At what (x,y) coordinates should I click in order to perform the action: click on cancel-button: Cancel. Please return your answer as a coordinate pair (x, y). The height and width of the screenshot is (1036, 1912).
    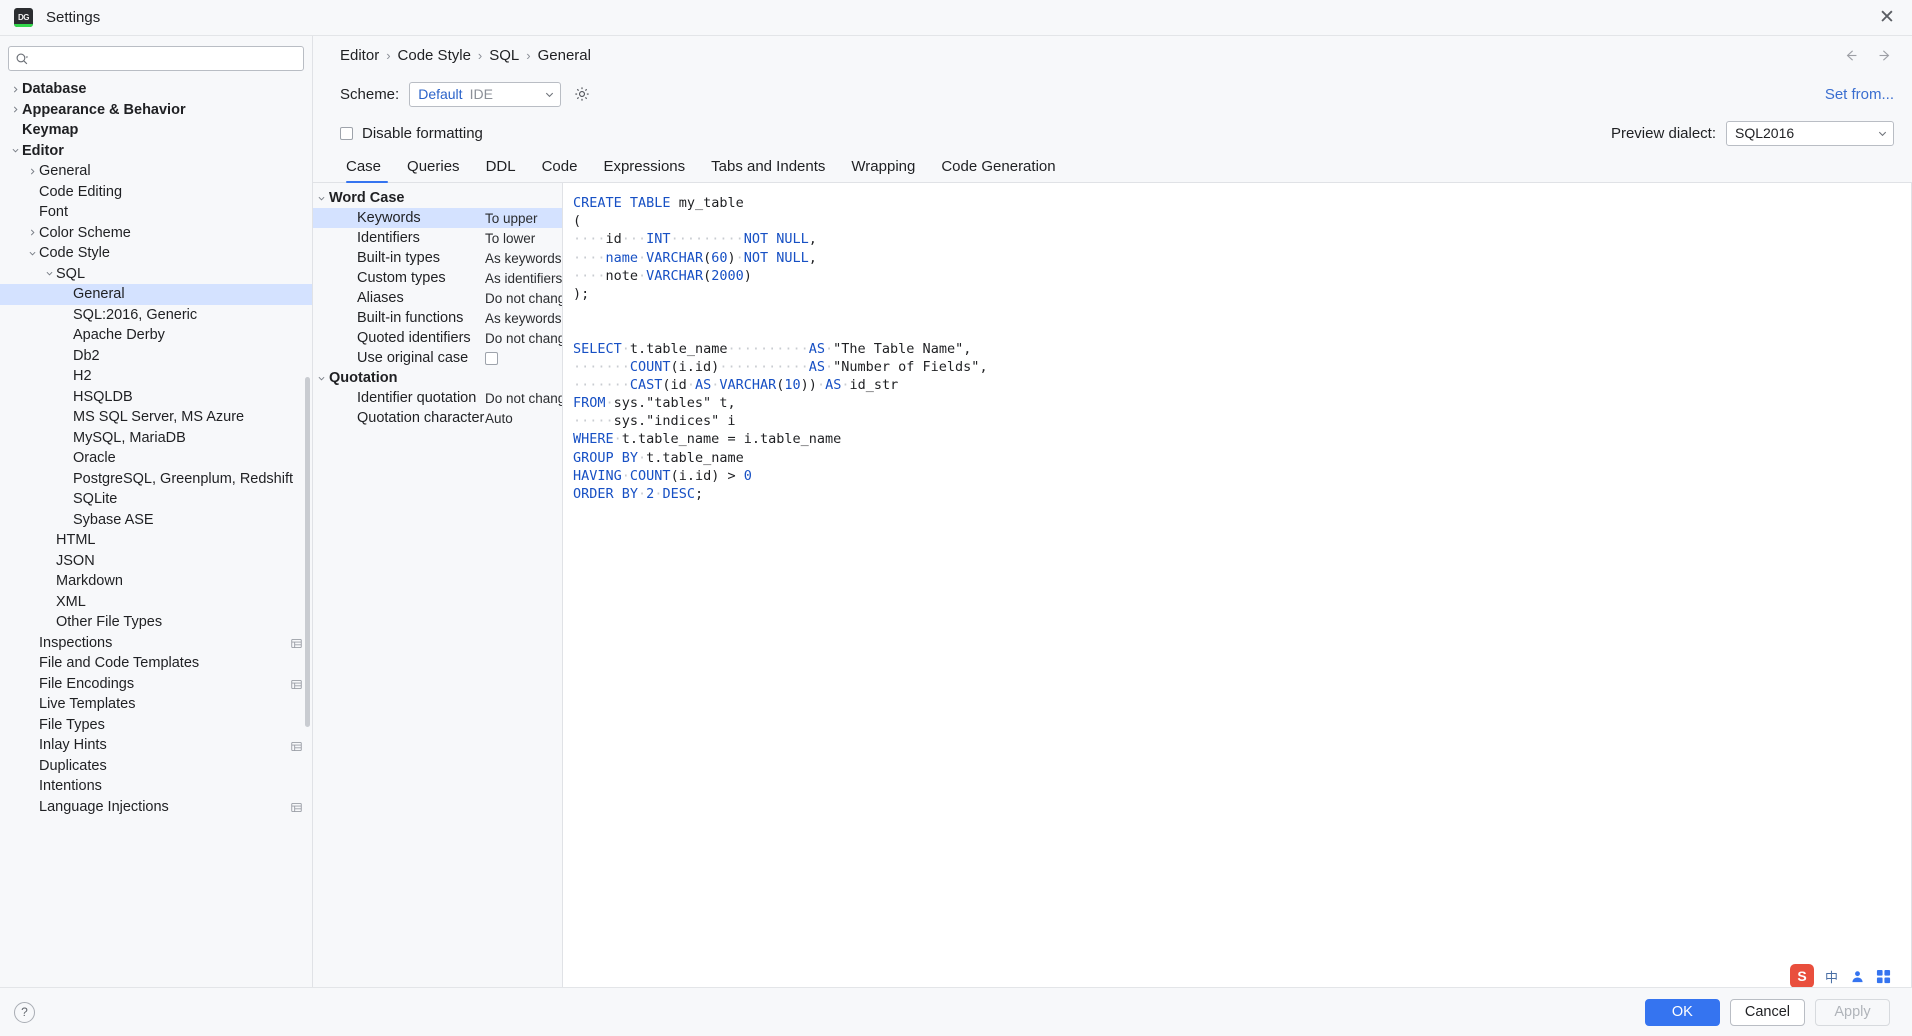
    Looking at the image, I should click on (1767, 1012).